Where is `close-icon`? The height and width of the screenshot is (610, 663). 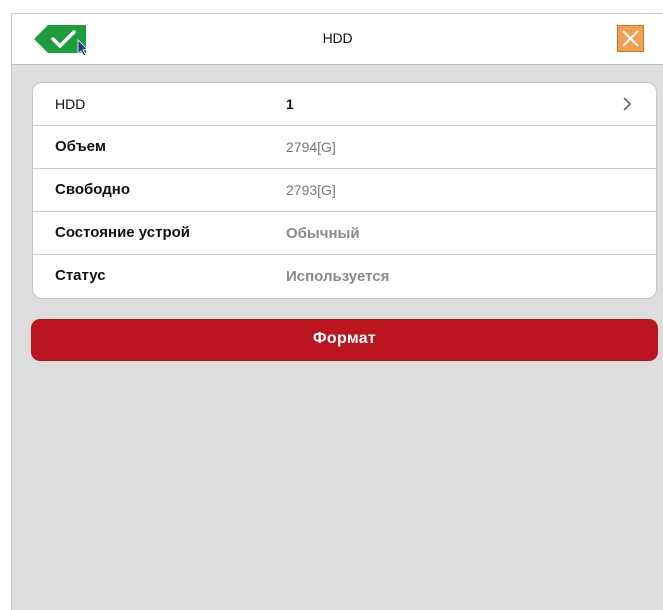
close-icon is located at coordinates (630, 38).